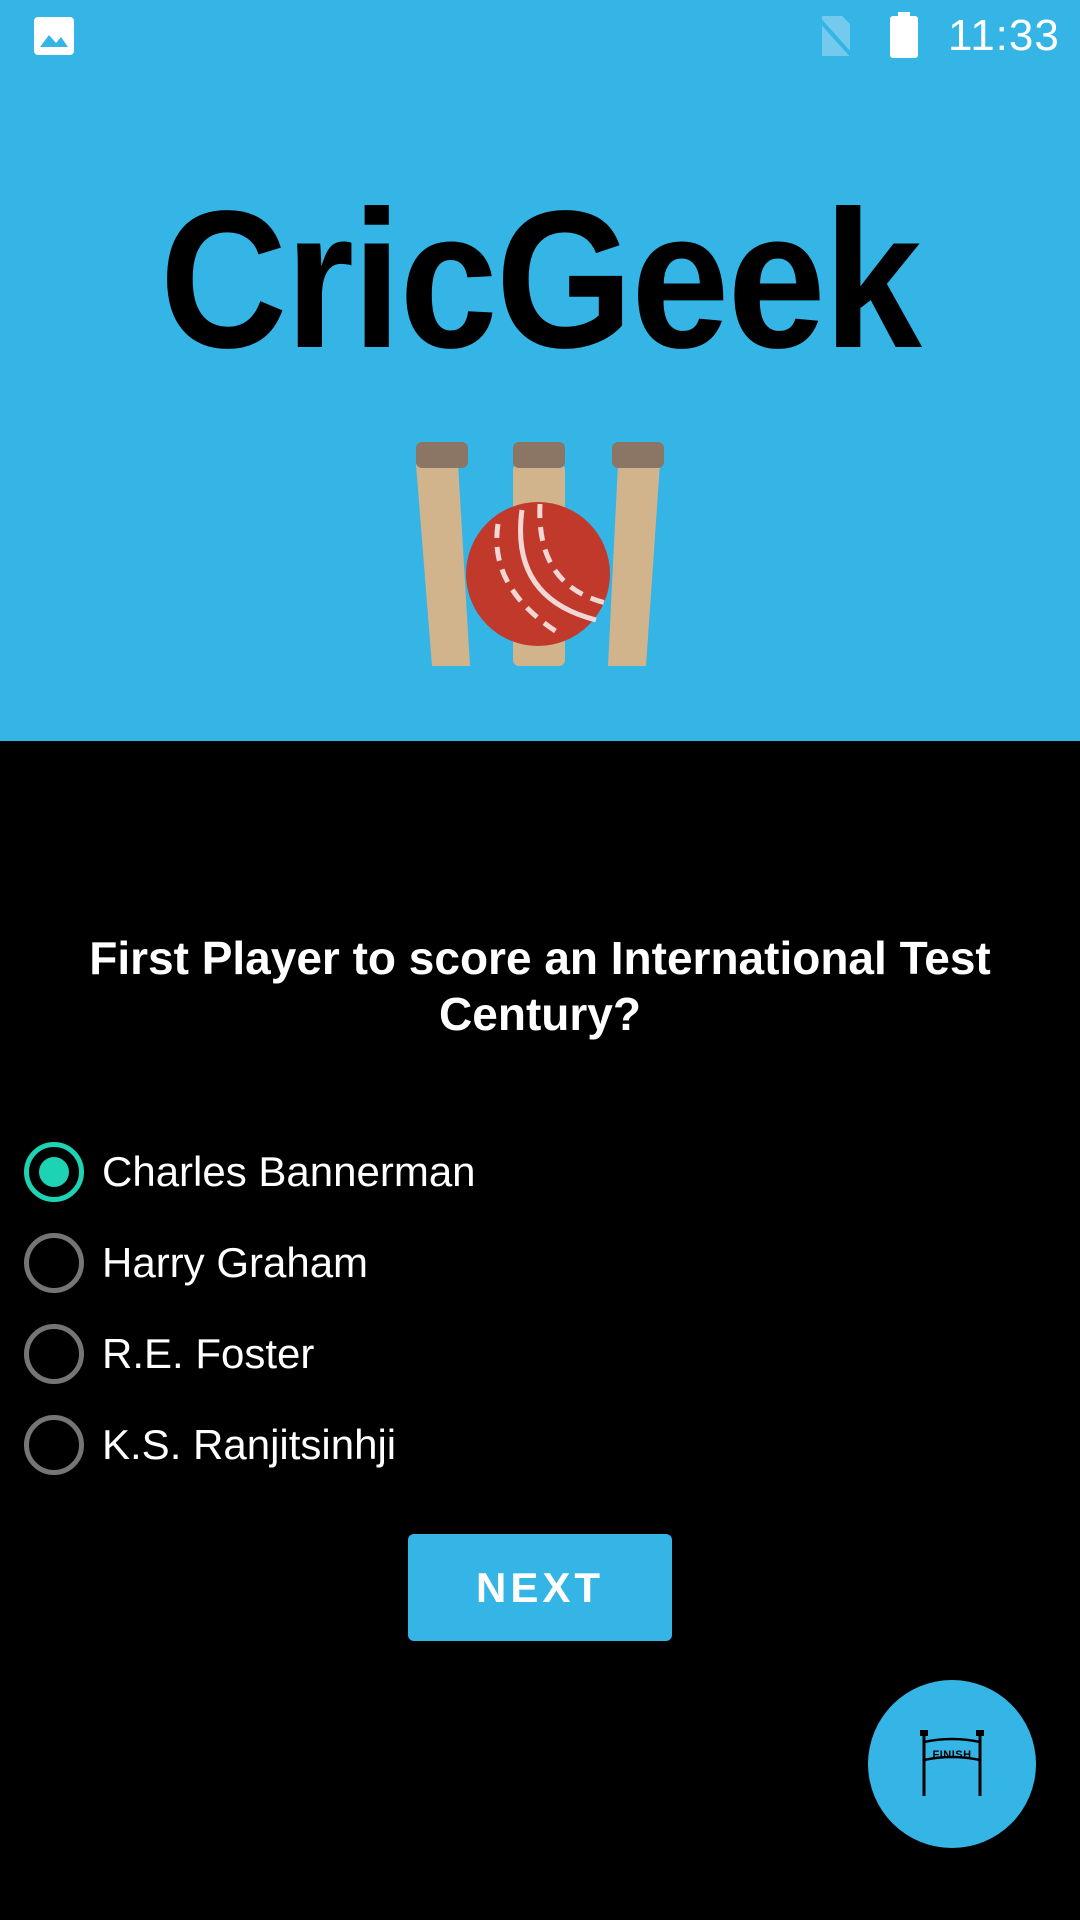 Image resolution: width=1080 pixels, height=1920 pixels. I want to click on radio-button-selected, so click(54, 1171).